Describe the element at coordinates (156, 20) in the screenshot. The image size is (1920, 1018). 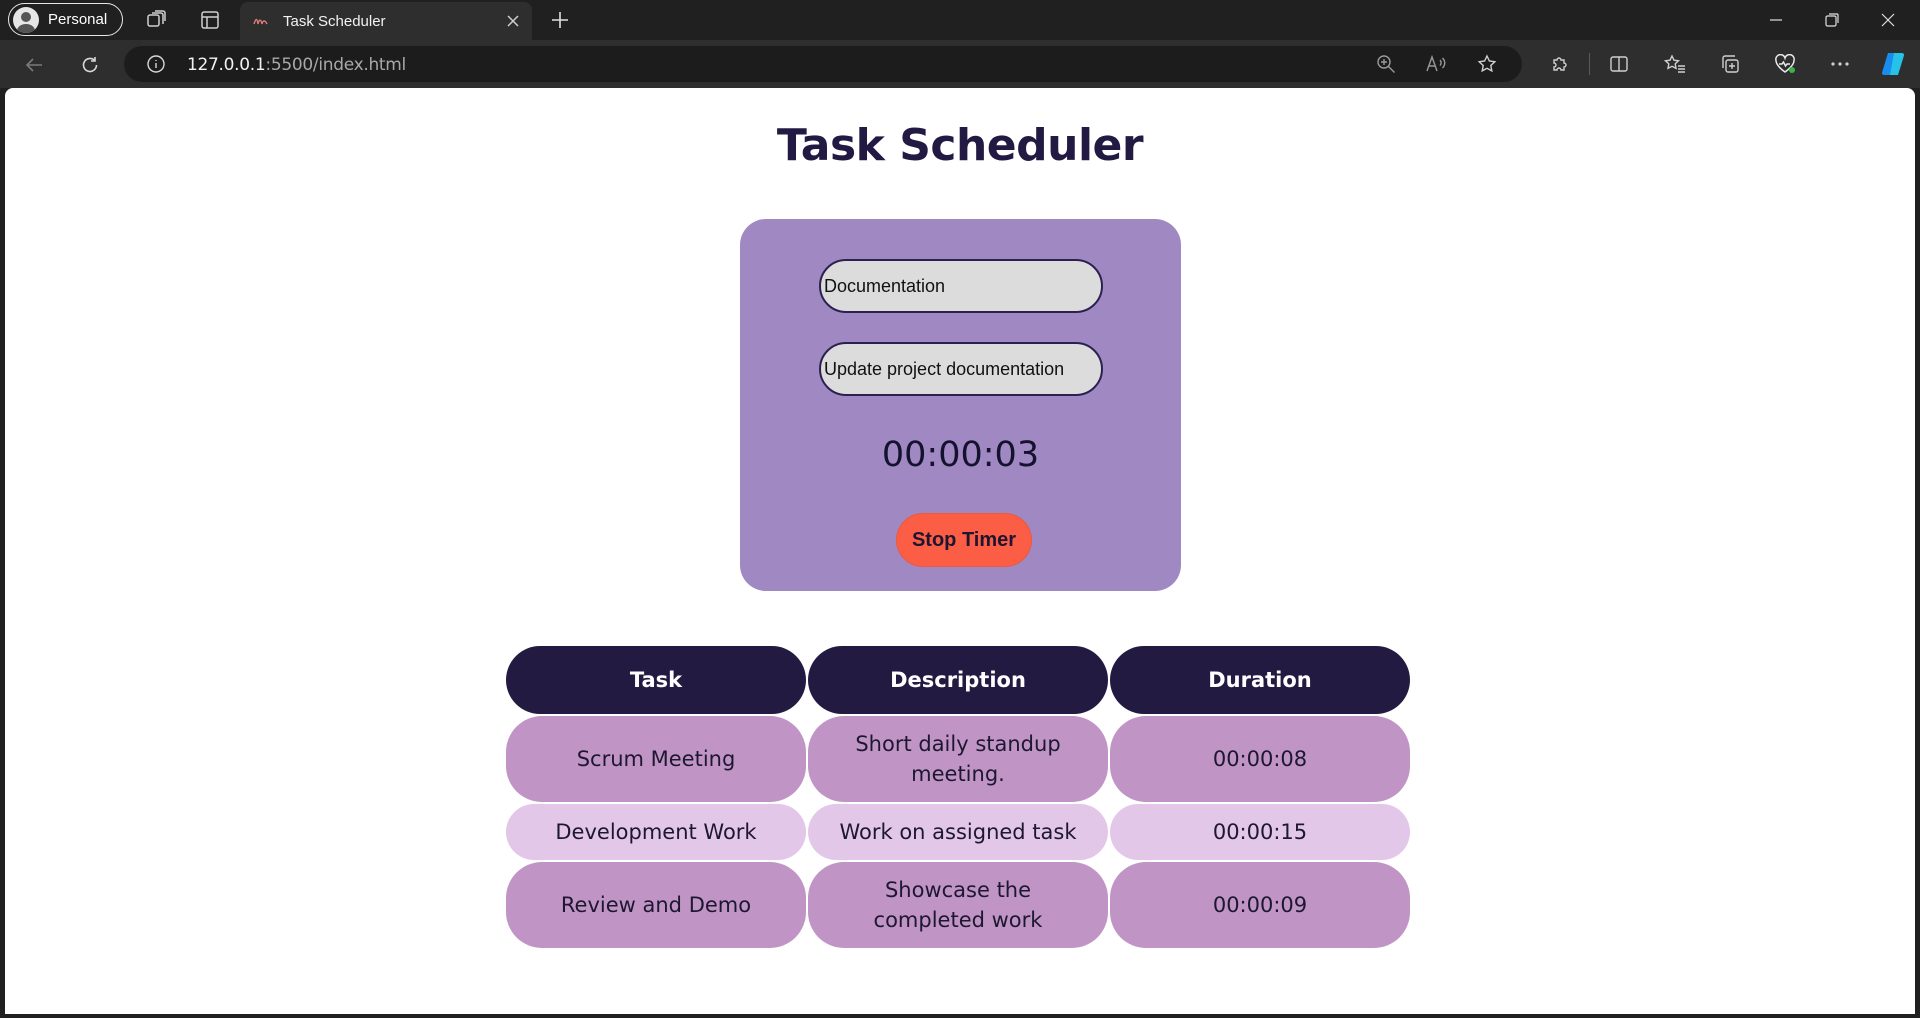
I see `workspaces-icon` at that location.